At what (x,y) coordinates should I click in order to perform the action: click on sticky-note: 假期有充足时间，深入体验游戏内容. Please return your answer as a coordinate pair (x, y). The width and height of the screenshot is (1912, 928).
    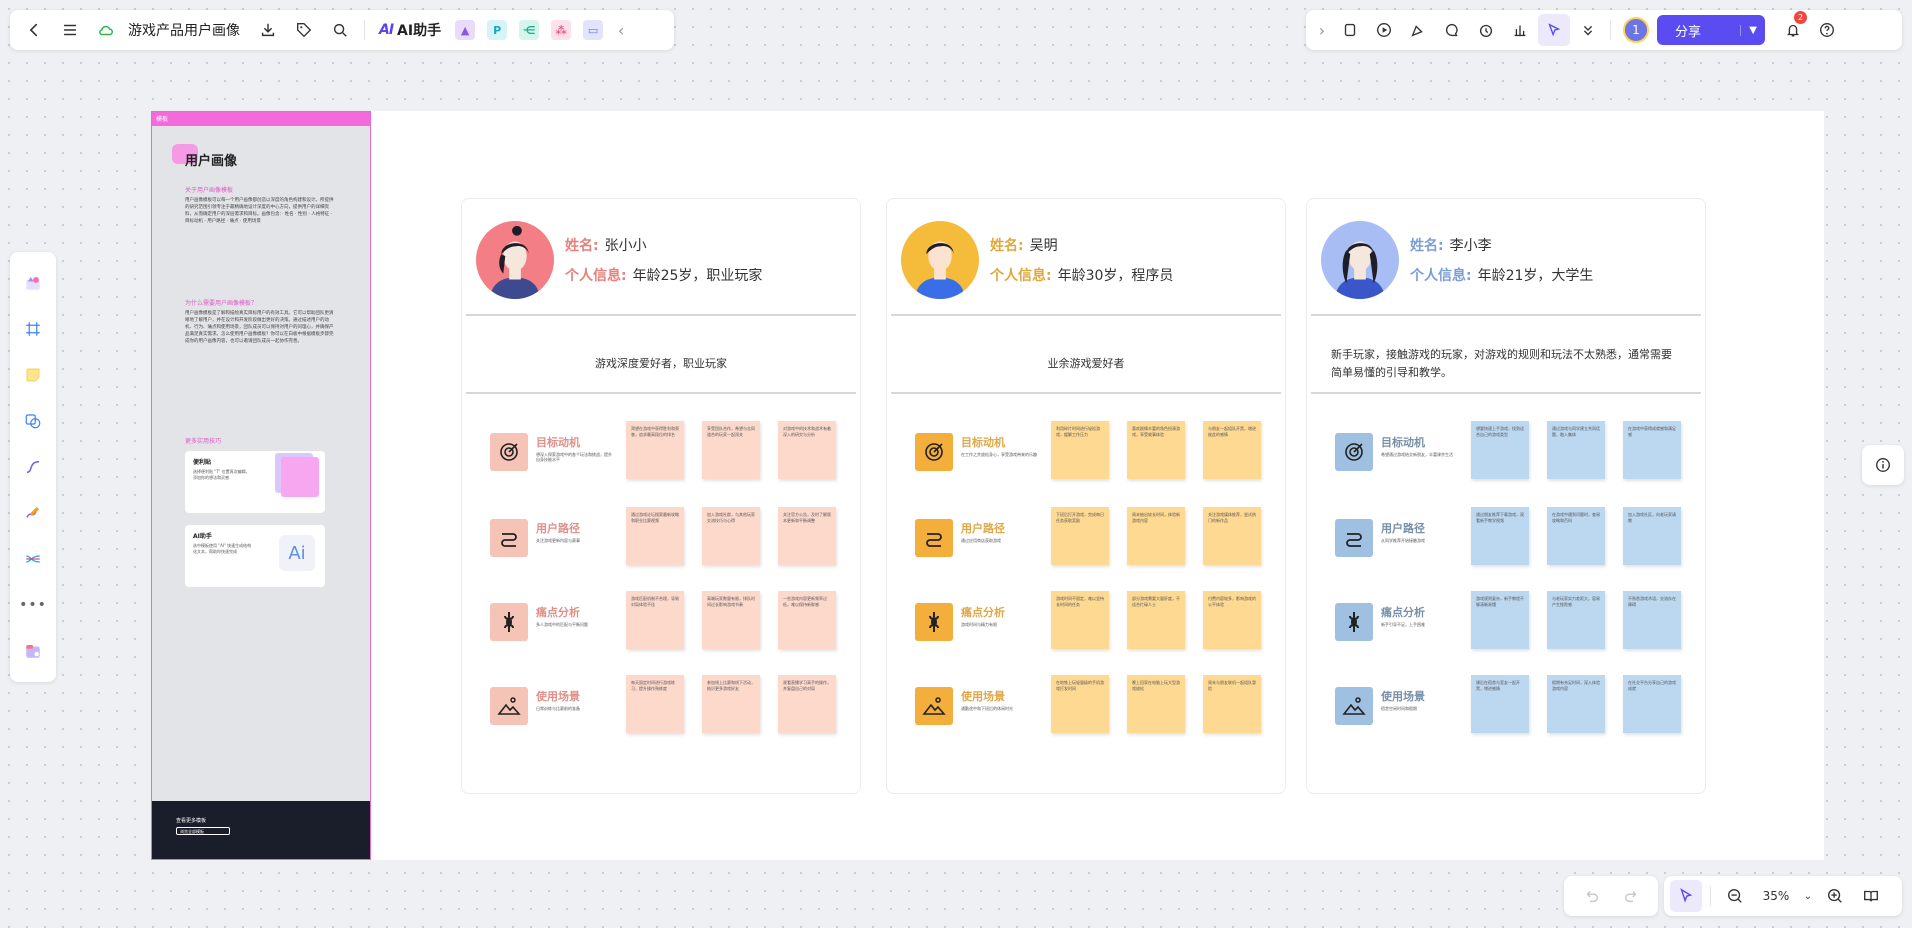
    Looking at the image, I should click on (1576, 704).